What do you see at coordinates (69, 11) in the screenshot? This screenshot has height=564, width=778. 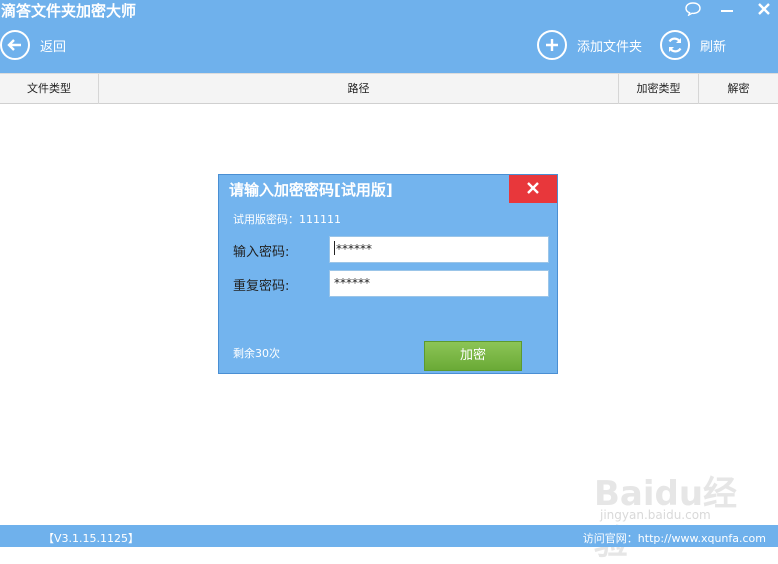 I see `app-title: 滴答文件夹加密大师` at bounding box center [69, 11].